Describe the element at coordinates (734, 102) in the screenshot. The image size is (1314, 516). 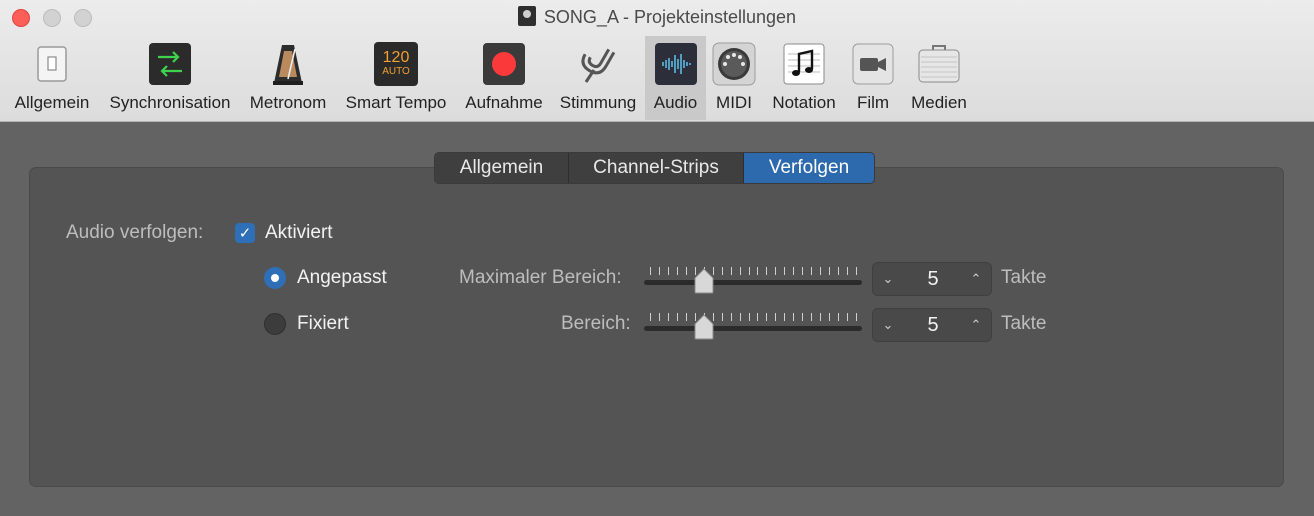
I see `toolbar-item-label: MIDI` at that location.